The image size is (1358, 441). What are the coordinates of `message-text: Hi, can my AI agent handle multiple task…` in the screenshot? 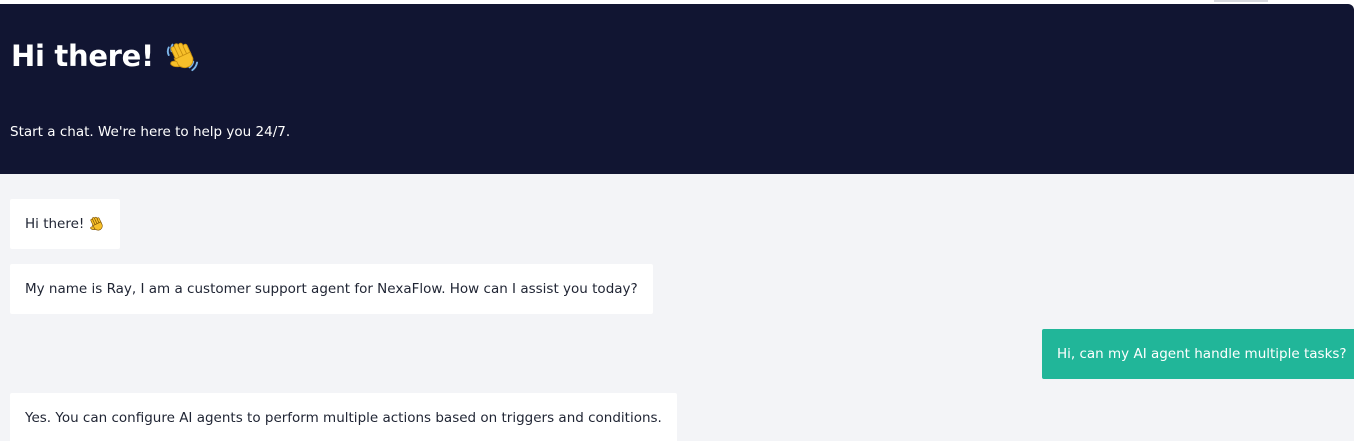 It's located at (1202, 354).